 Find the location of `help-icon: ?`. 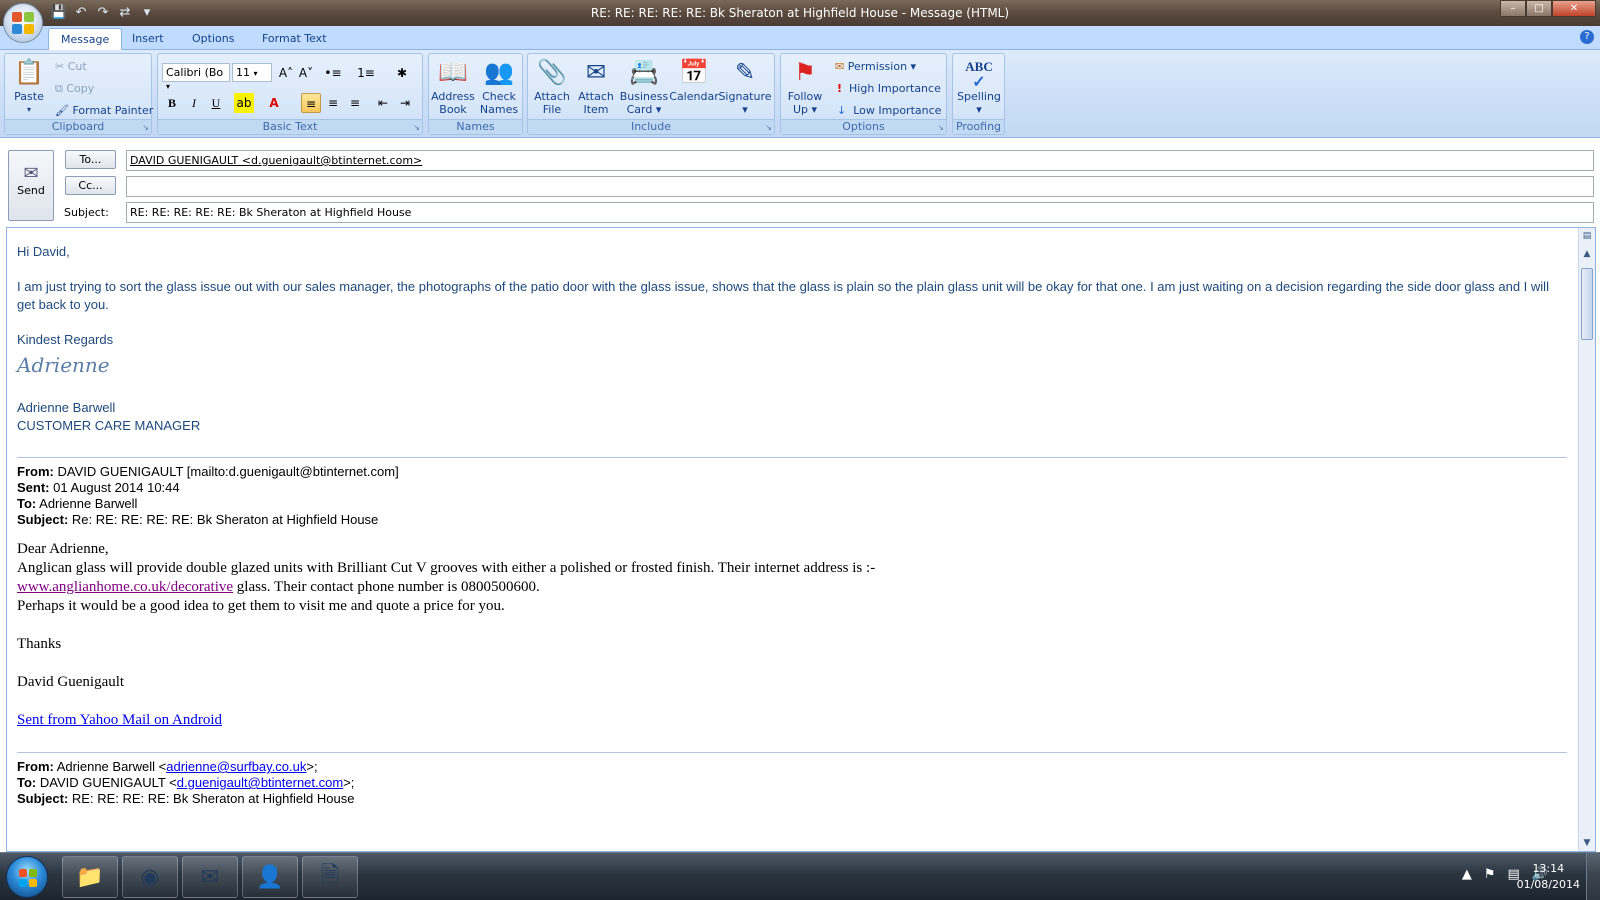

help-icon: ? is located at coordinates (1587, 37).